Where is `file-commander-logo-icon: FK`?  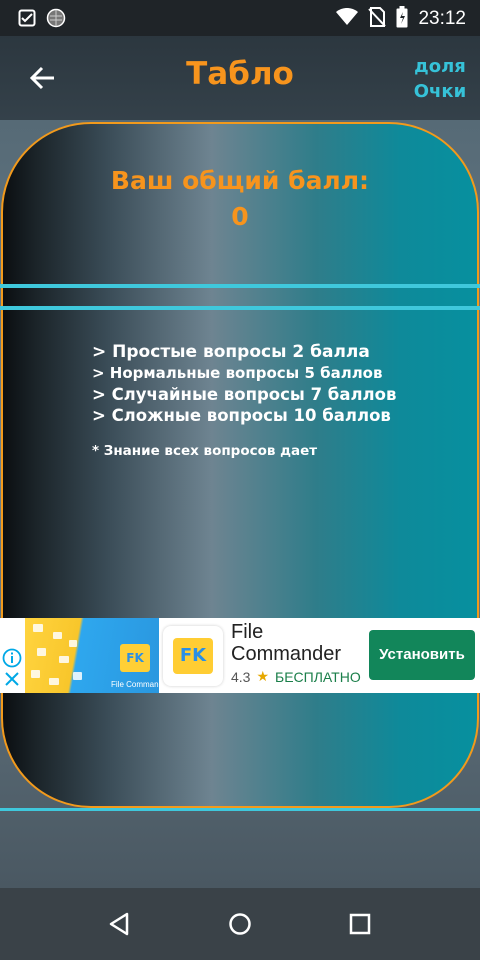 file-commander-logo-icon: FK is located at coordinates (193, 656).